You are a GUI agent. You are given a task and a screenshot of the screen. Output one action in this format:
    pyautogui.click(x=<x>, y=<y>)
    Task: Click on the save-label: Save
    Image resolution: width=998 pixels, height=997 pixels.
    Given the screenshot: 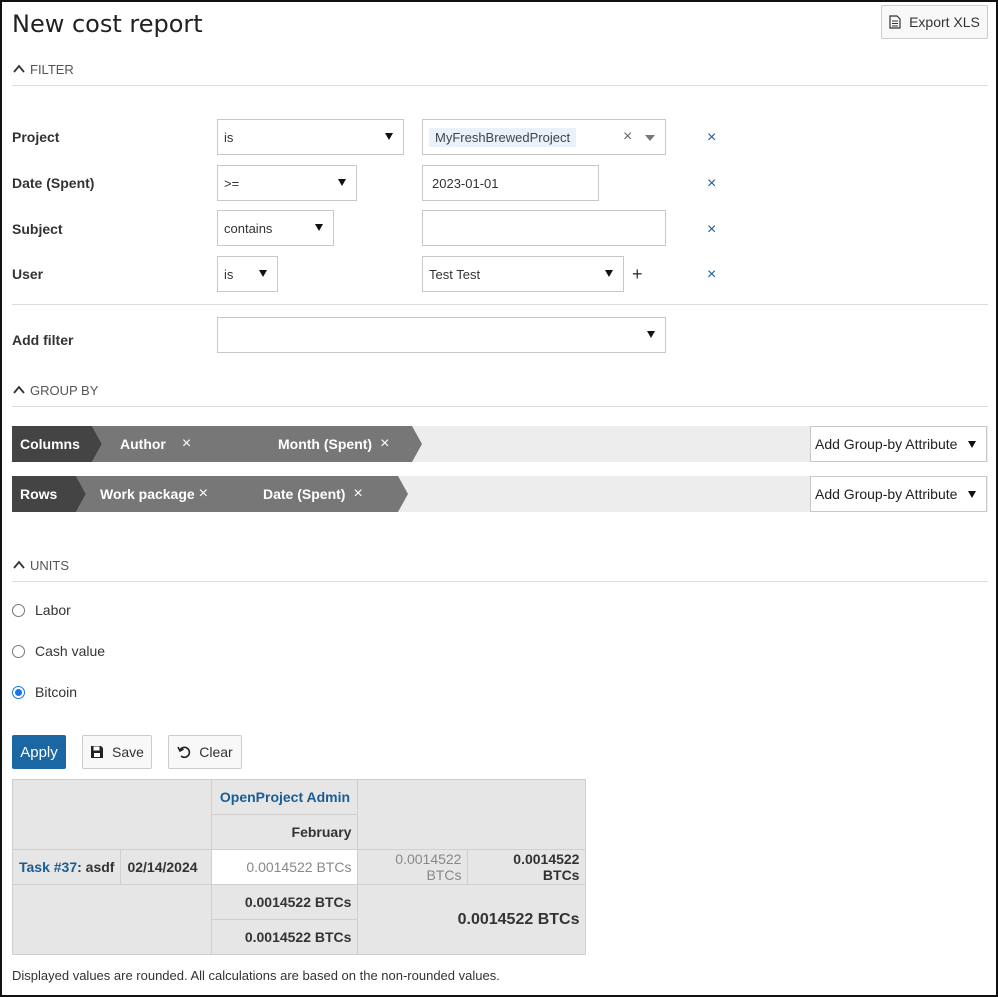 What is the action you would take?
    pyautogui.click(x=128, y=752)
    